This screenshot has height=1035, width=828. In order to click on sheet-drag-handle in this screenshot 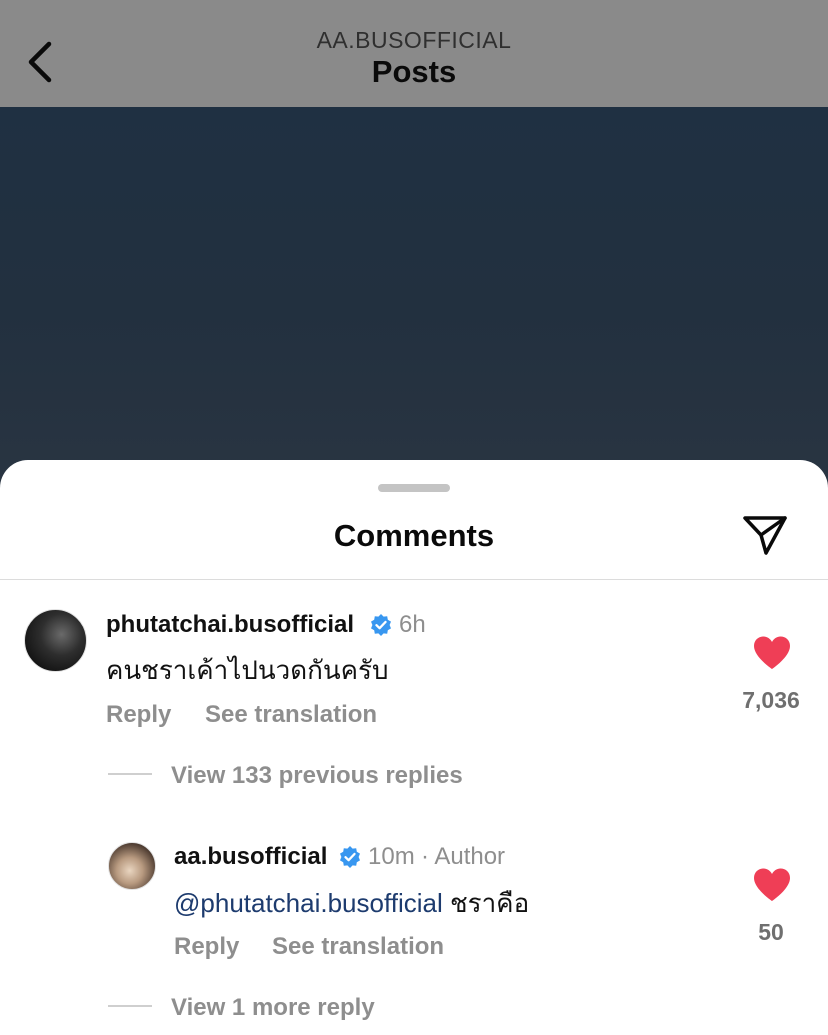, I will do `click(414, 488)`.